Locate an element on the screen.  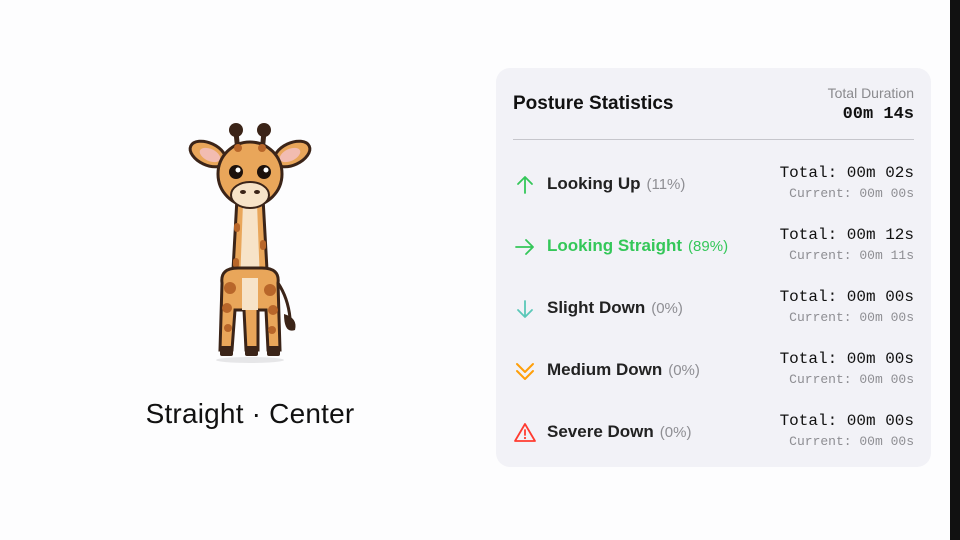
row-total: Total: 00m 02s is located at coordinates (846, 173).